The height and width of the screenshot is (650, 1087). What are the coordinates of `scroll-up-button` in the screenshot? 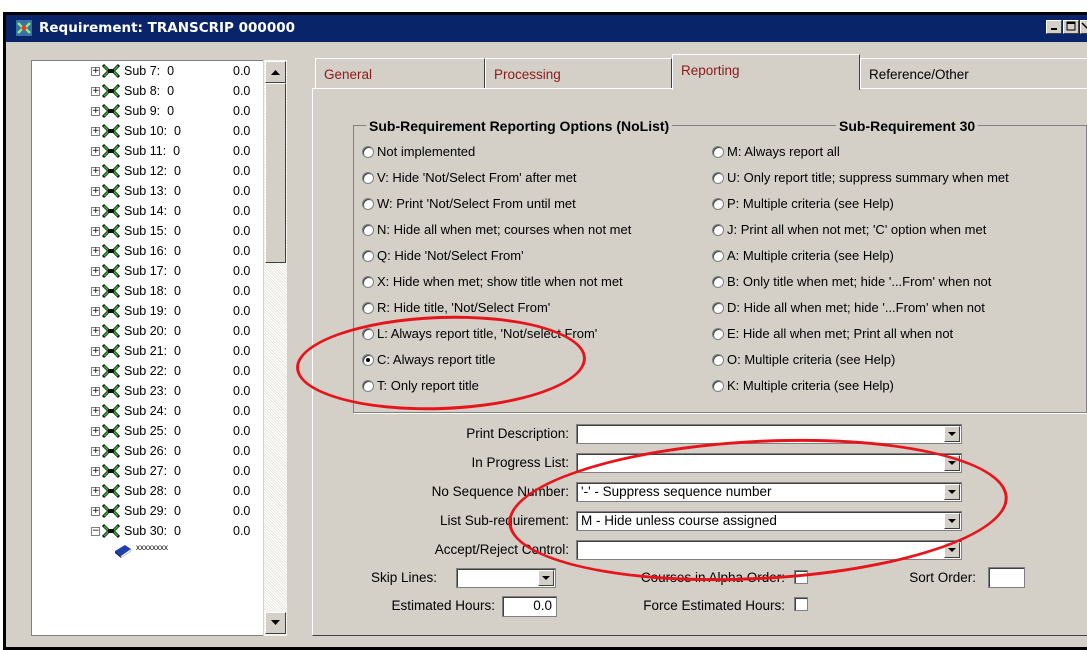 It's located at (275, 72).